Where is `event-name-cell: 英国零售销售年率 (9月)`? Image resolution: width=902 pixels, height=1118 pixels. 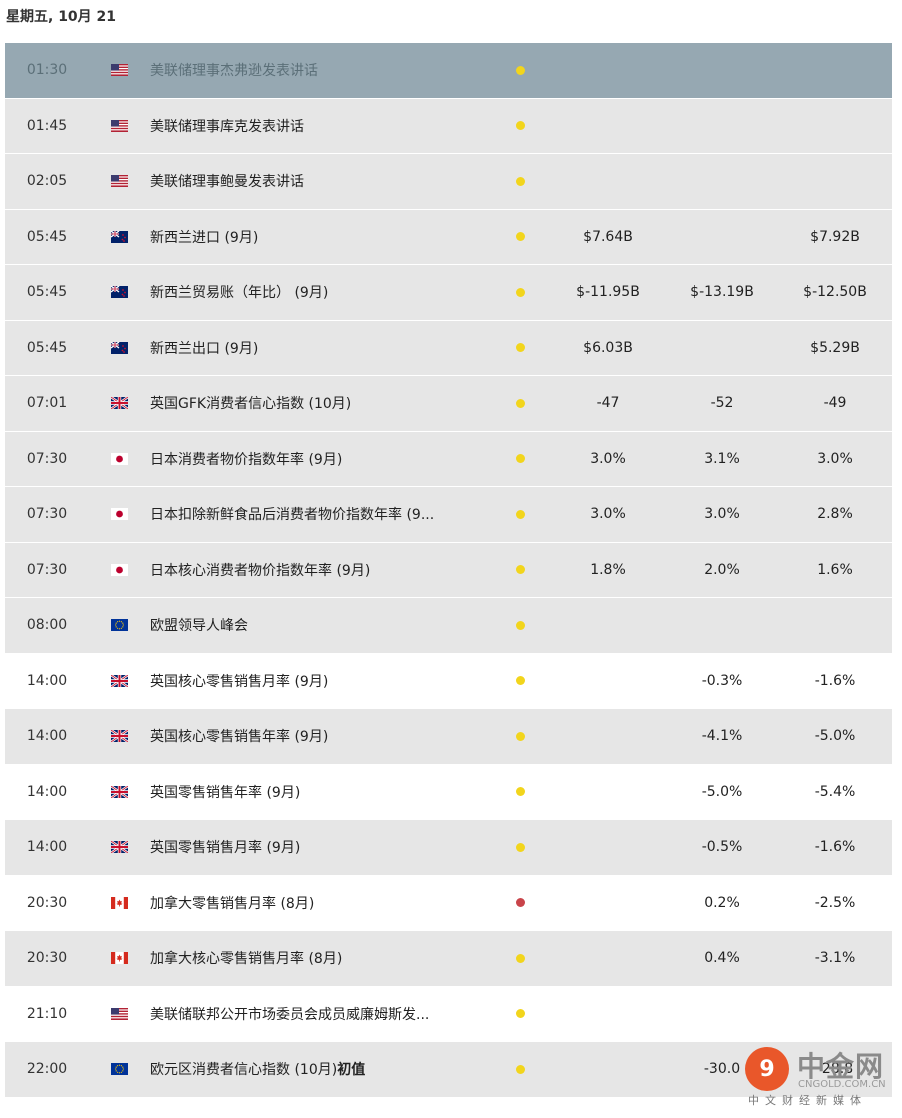
event-name-cell: 英国零售销售年率 (9月) is located at coordinates (322, 792).